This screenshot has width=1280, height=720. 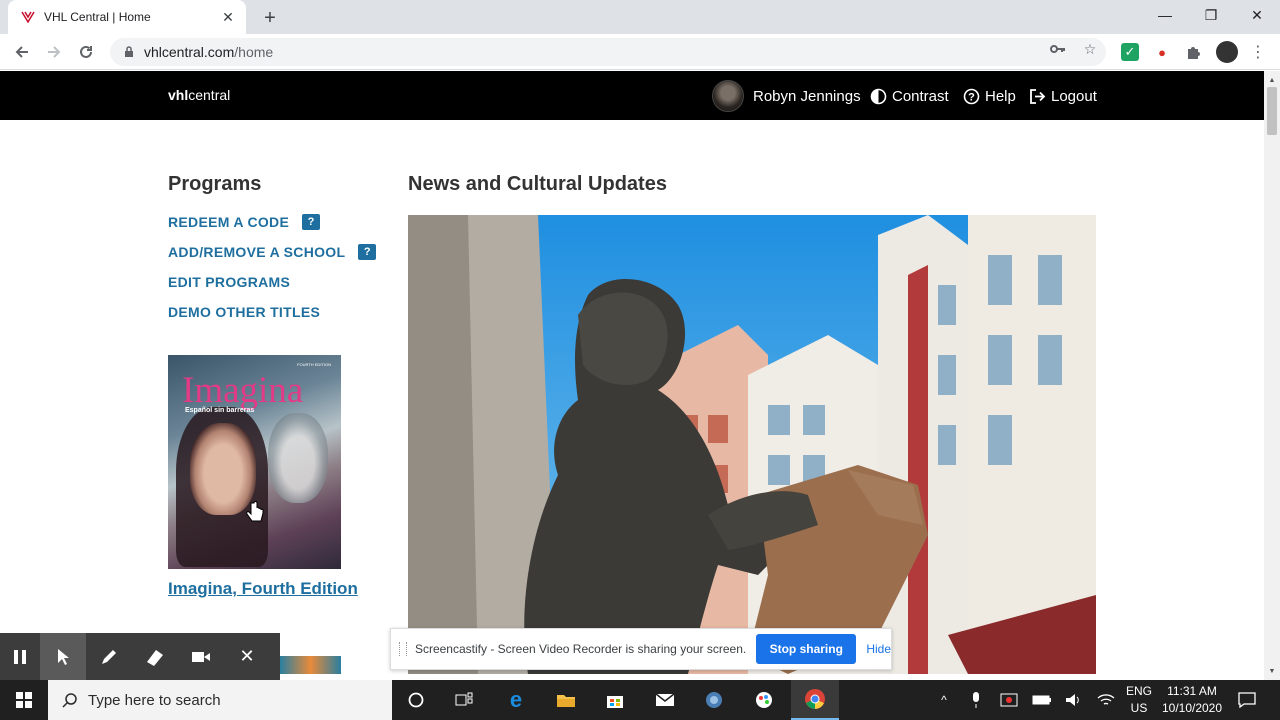 What do you see at coordinates (1139, 708) in the screenshot?
I see `language-region: US` at bounding box center [1139, 708].